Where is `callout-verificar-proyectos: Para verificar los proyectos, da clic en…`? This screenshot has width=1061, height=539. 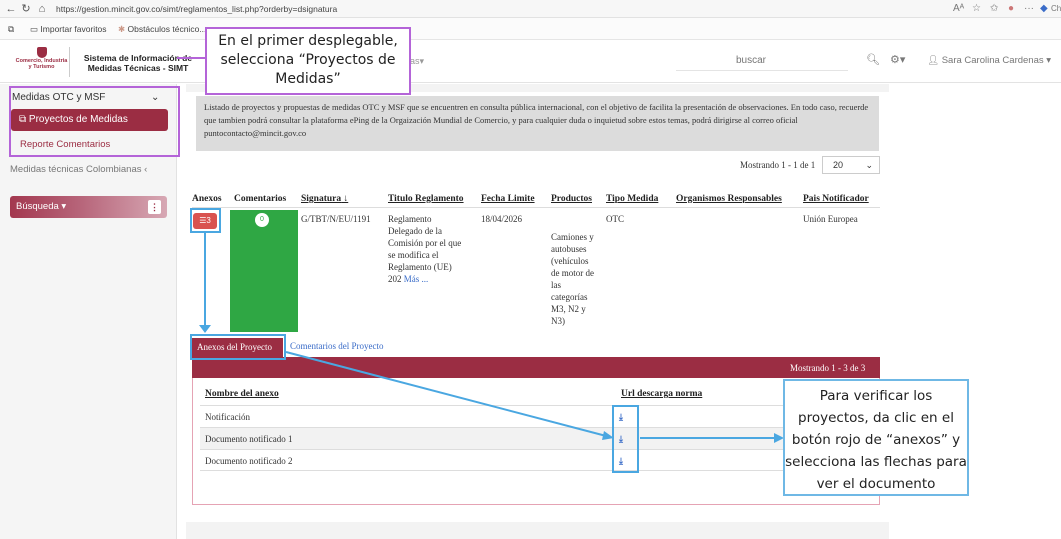 callout-verificar-proyectos: Para verificar los proyectos, da clic en… is located at coordinates (876, 437).